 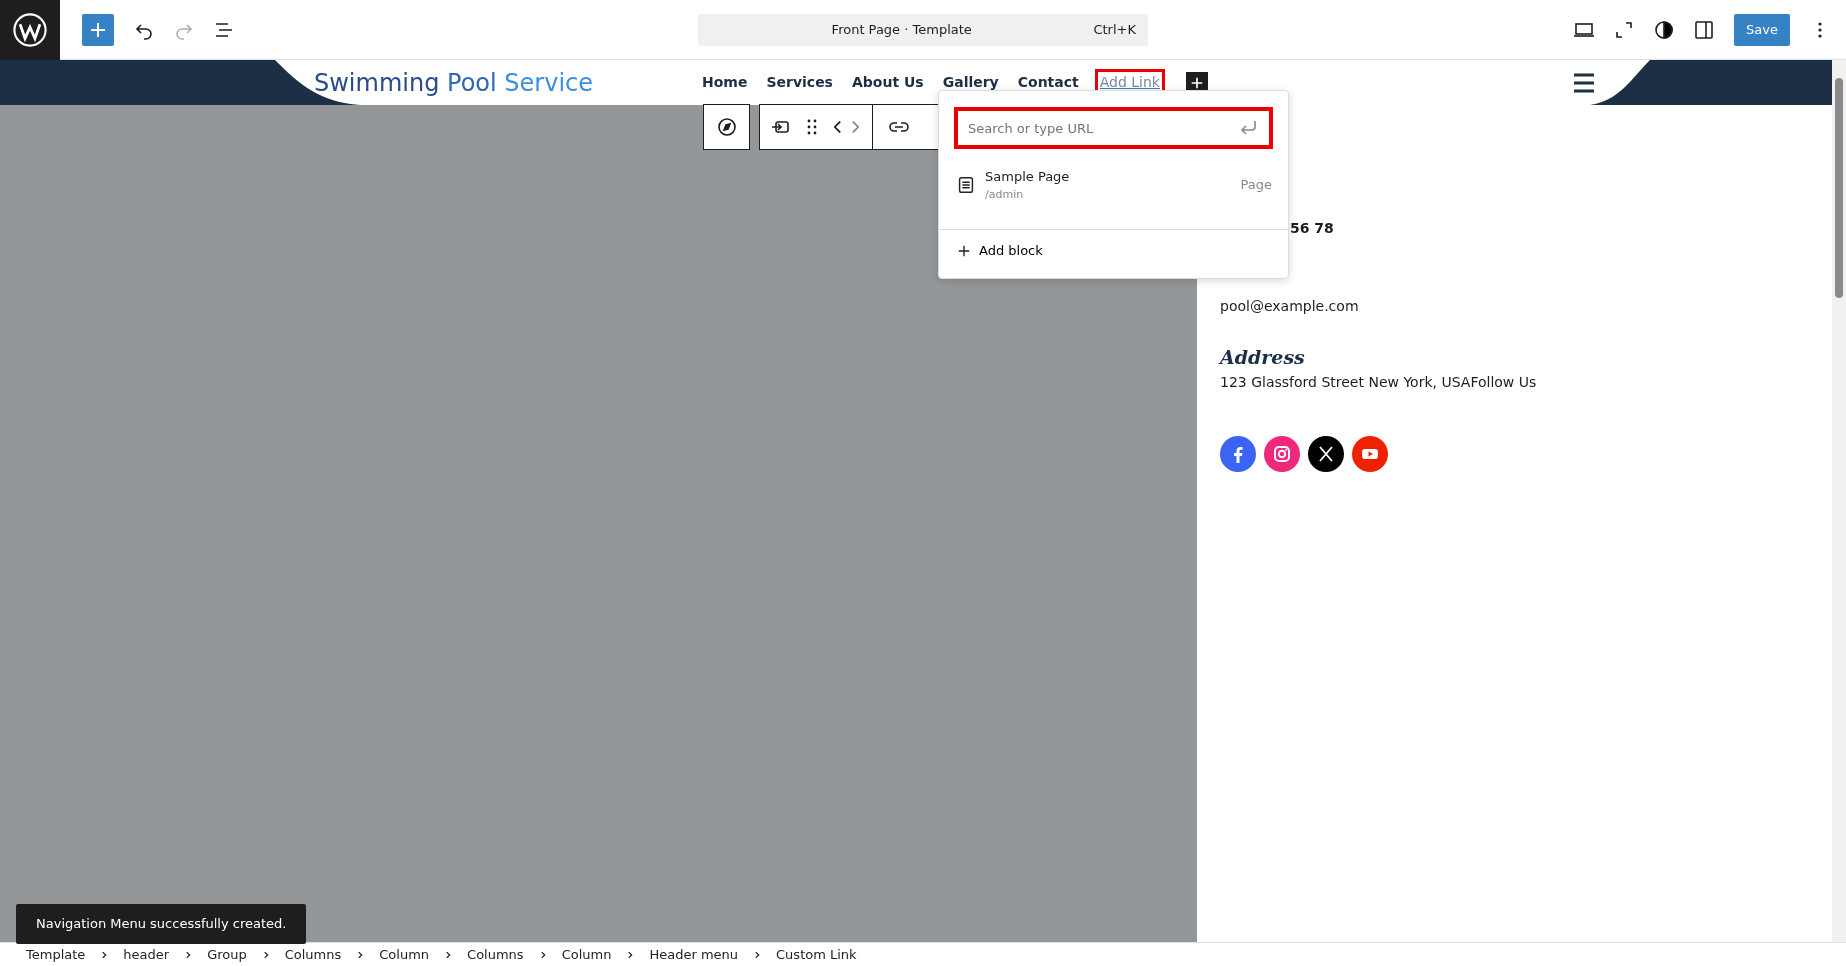 I want to click on move-right-icon, so click(x=855, y=127).